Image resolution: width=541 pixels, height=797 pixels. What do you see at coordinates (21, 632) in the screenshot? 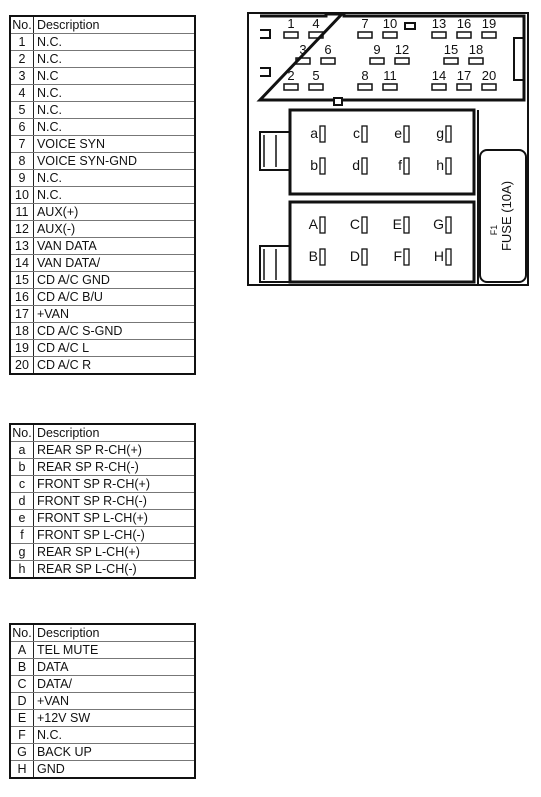
I see `header-no: No.` at bounding box center [21, 632].